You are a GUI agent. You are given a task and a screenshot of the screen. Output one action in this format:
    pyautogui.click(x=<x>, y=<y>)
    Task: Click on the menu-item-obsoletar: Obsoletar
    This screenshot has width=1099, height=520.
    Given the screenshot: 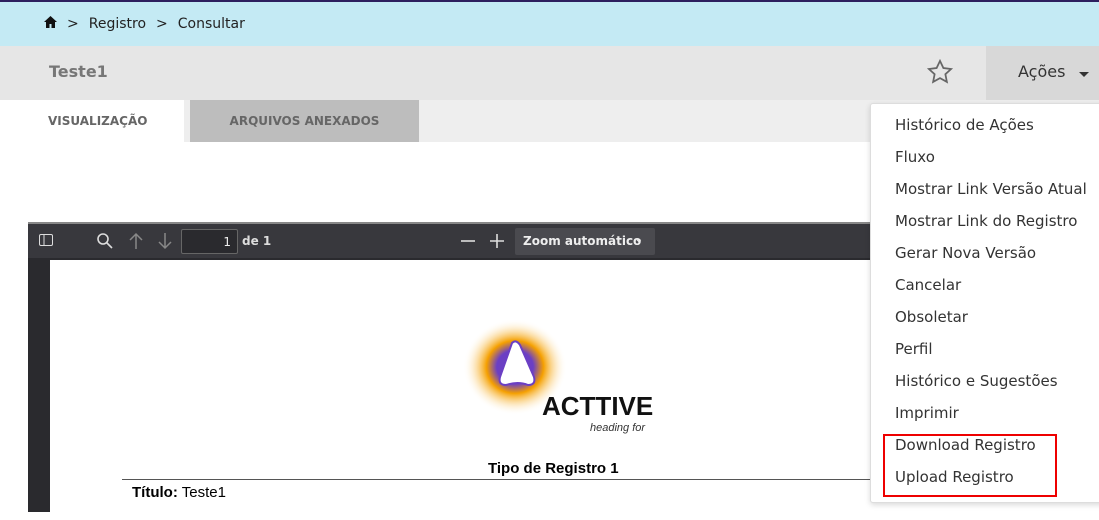 What is the action you would take?
    pyautogui.click(x=931, y=317)
    